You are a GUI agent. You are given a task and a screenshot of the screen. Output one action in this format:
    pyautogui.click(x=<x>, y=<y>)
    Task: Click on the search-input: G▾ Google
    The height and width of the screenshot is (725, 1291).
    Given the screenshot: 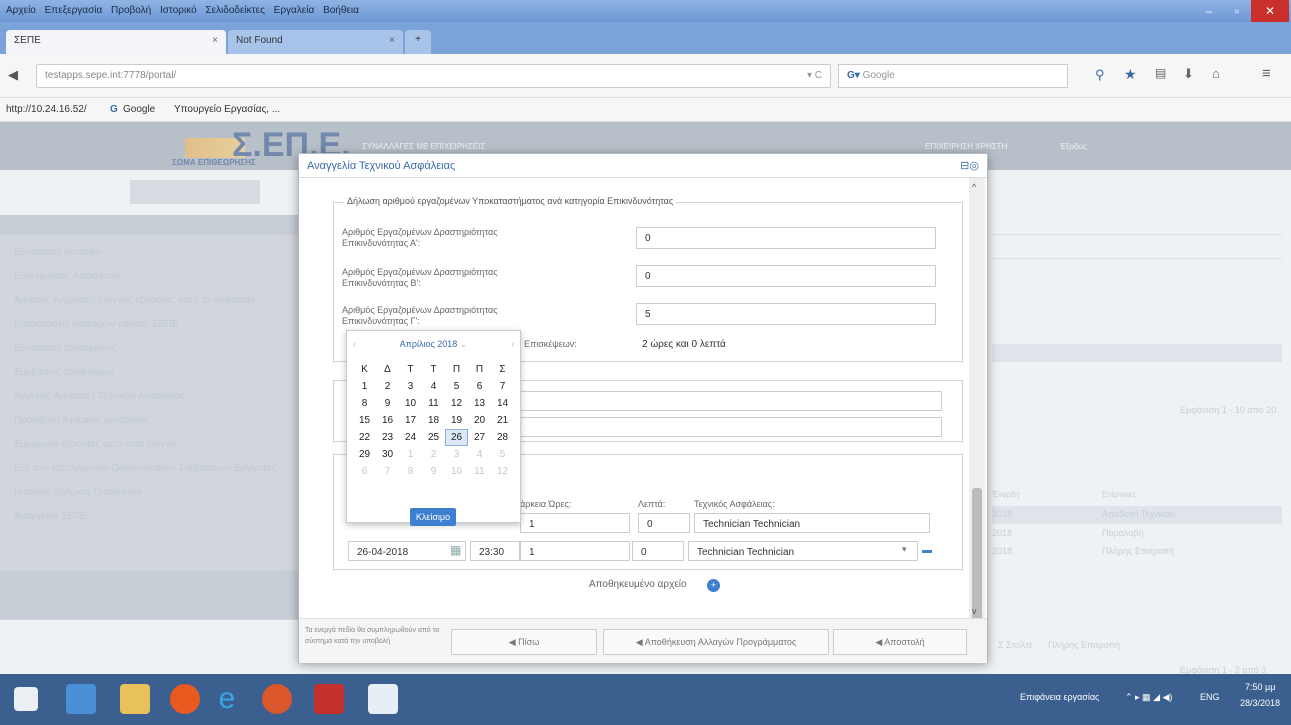 What is the action you would take?
    pyautogui.click(x=953, y=76)
    